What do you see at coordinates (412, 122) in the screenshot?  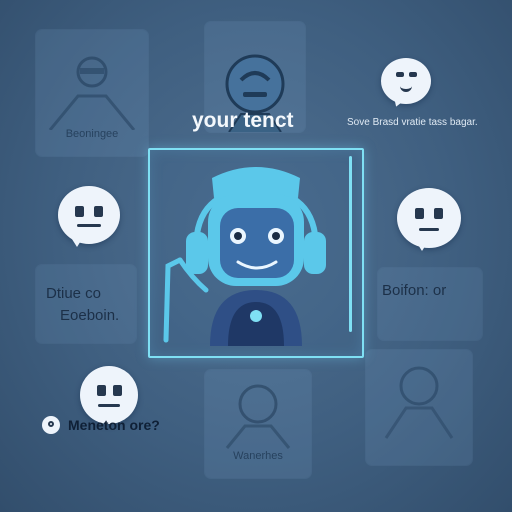 I see `page-subtitle: Sove Brasd vratie tass bagar.` at bounding box center [412, 122].